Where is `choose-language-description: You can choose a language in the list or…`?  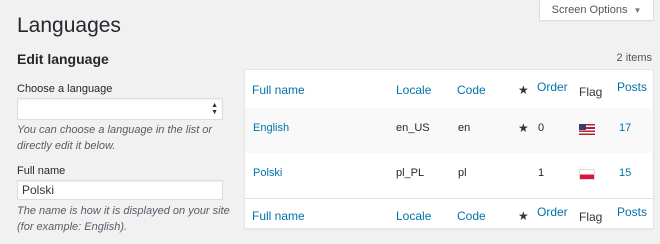 choose-language-description: You can choose a language in the list or… is located at coordinates (115, 138).